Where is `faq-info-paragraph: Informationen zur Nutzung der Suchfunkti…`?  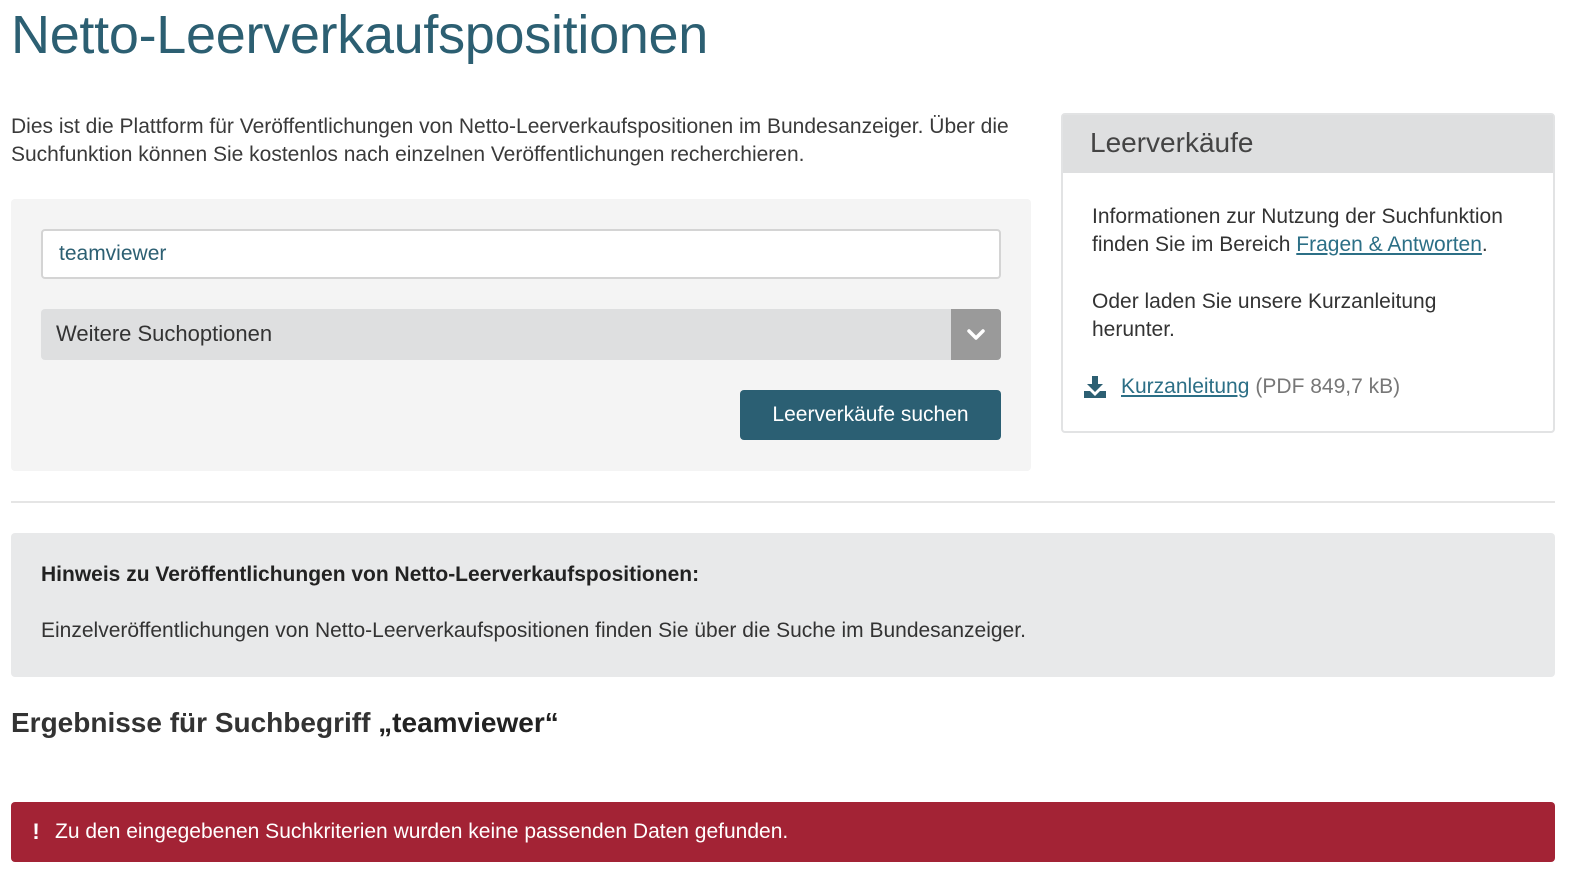 faq-info-paragraph: Informationen zur Nutzung der Suchfunkti… is located at coordinates (1308, 231).